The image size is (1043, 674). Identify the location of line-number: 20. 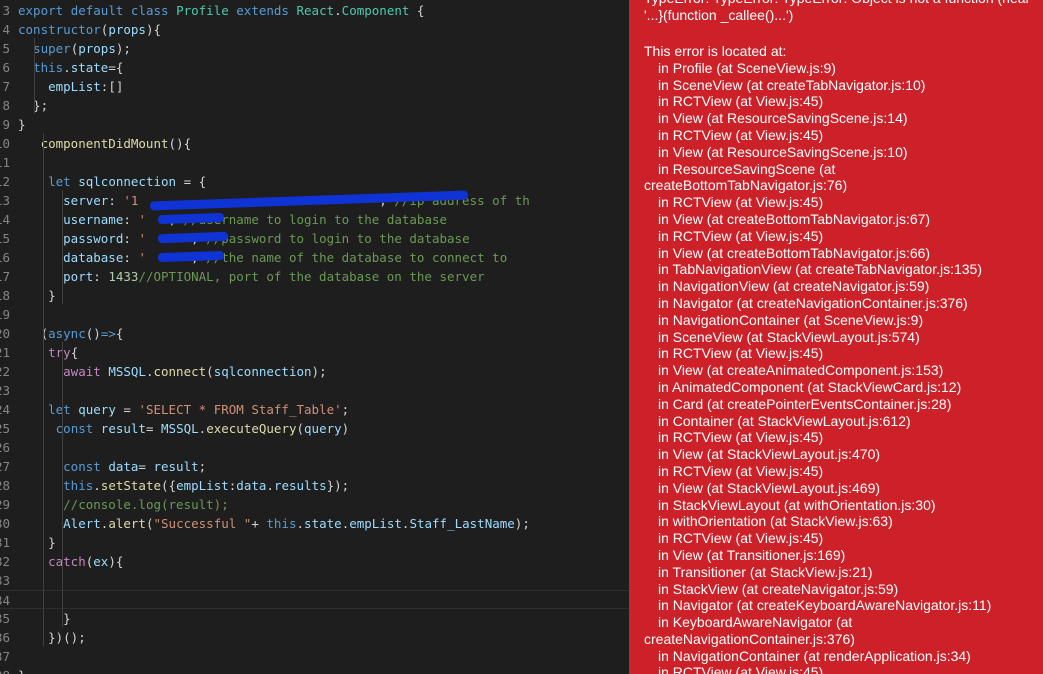
(5, 333).